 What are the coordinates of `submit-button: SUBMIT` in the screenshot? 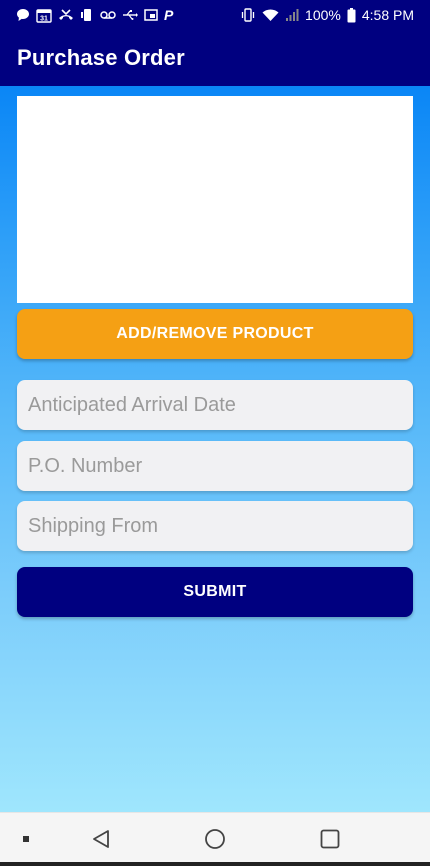 It's located at (215, 592).